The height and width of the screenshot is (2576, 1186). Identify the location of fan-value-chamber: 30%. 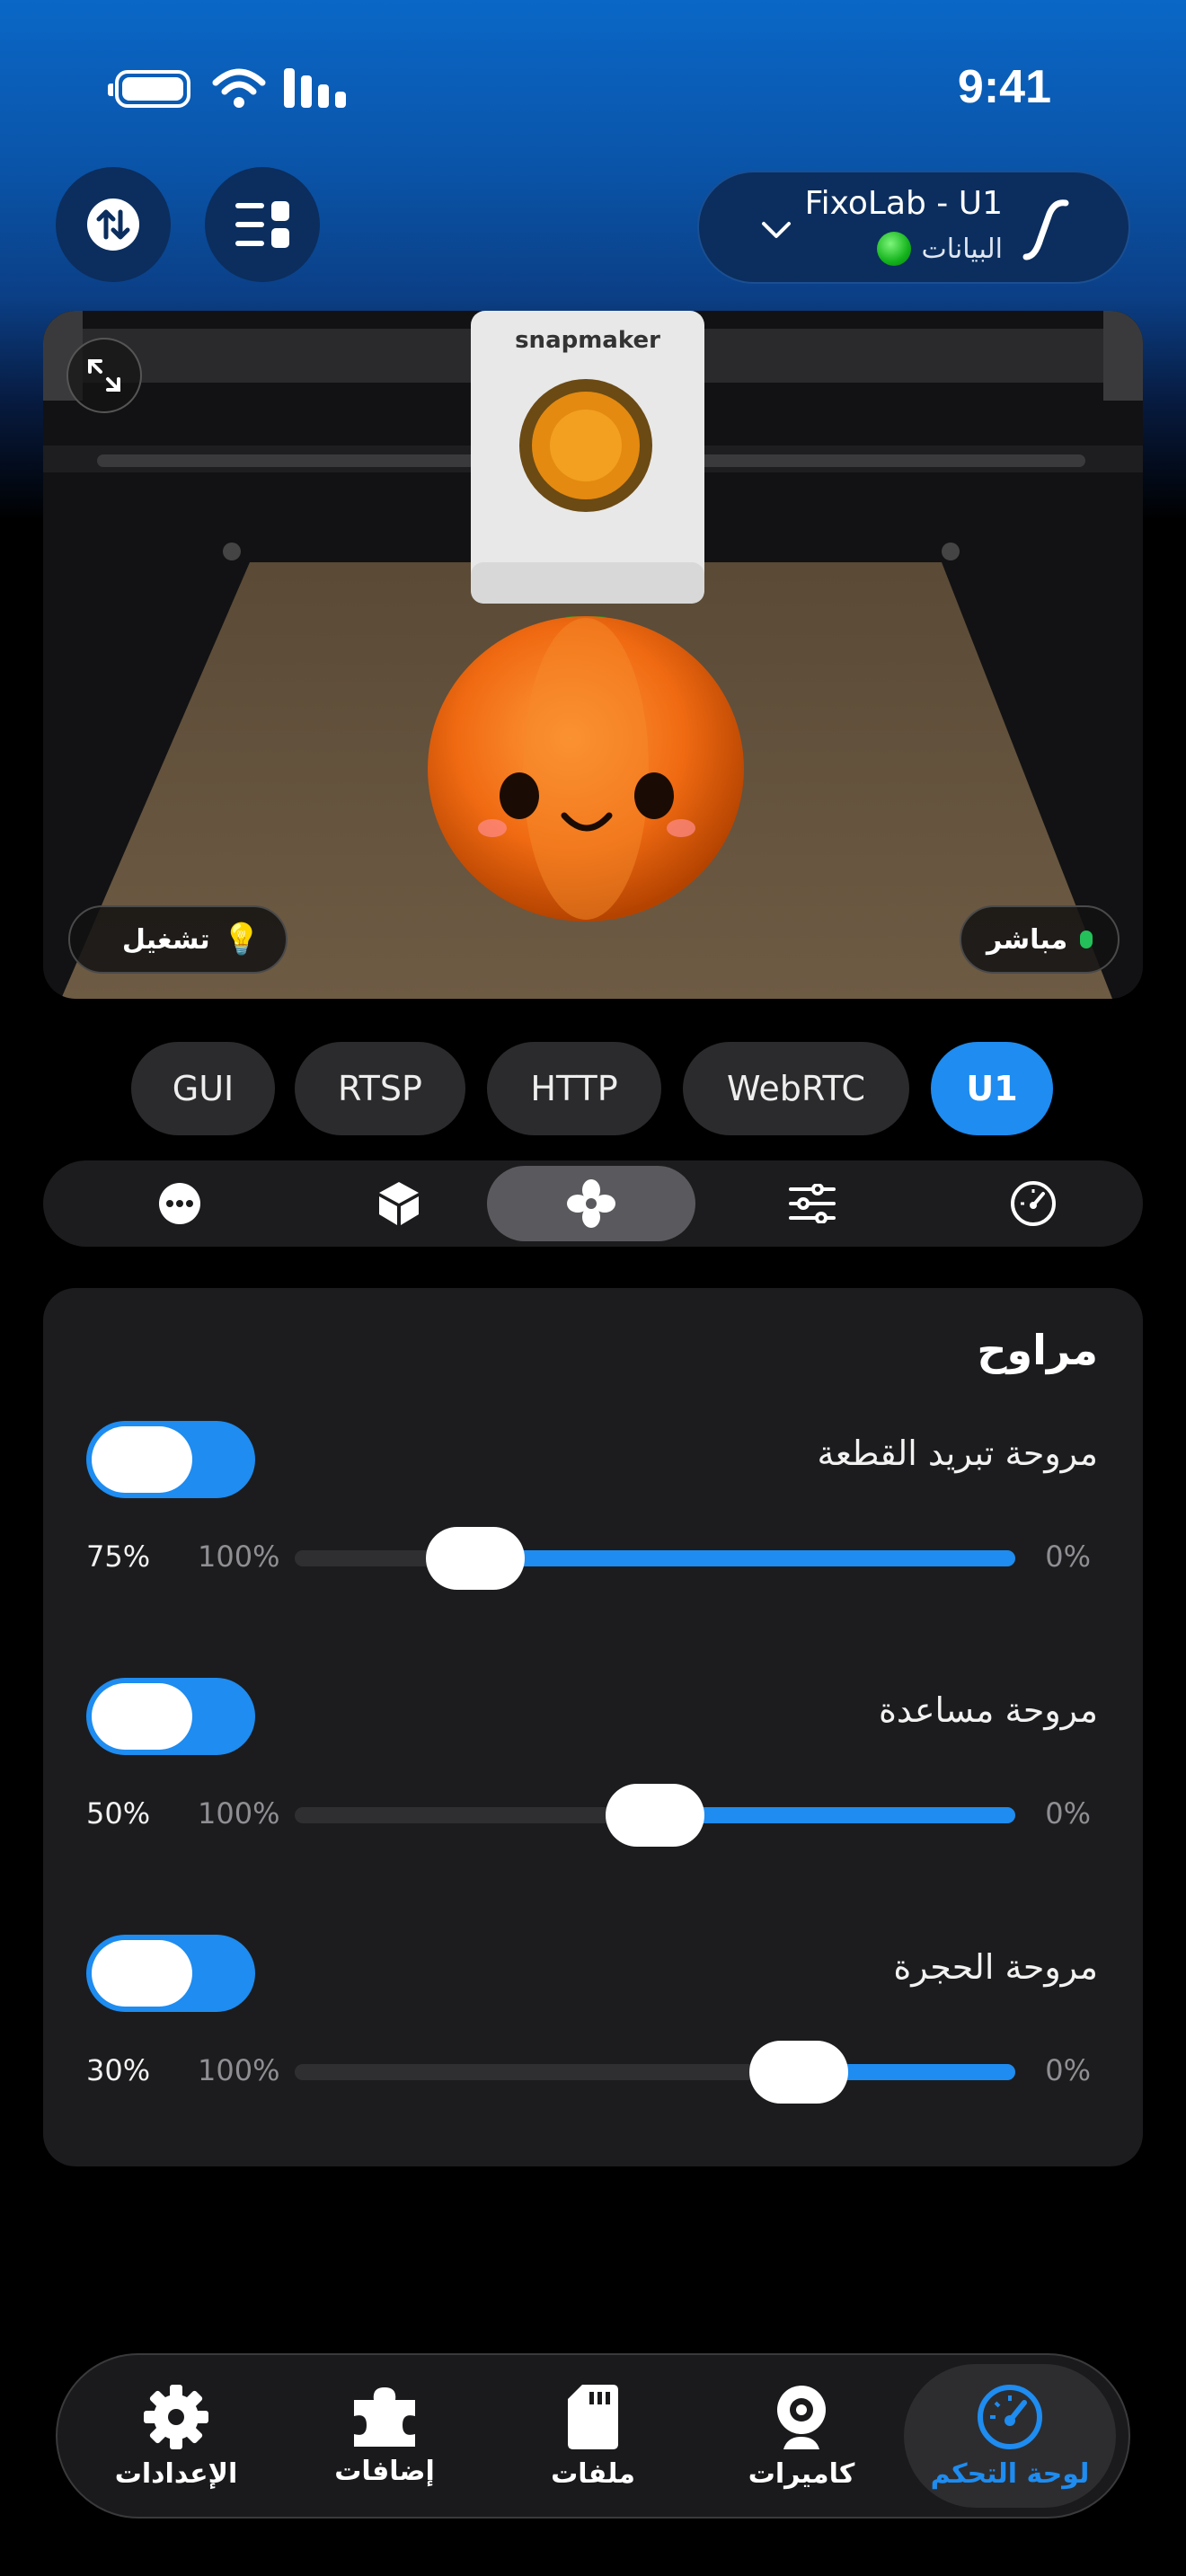
(118, 2070).